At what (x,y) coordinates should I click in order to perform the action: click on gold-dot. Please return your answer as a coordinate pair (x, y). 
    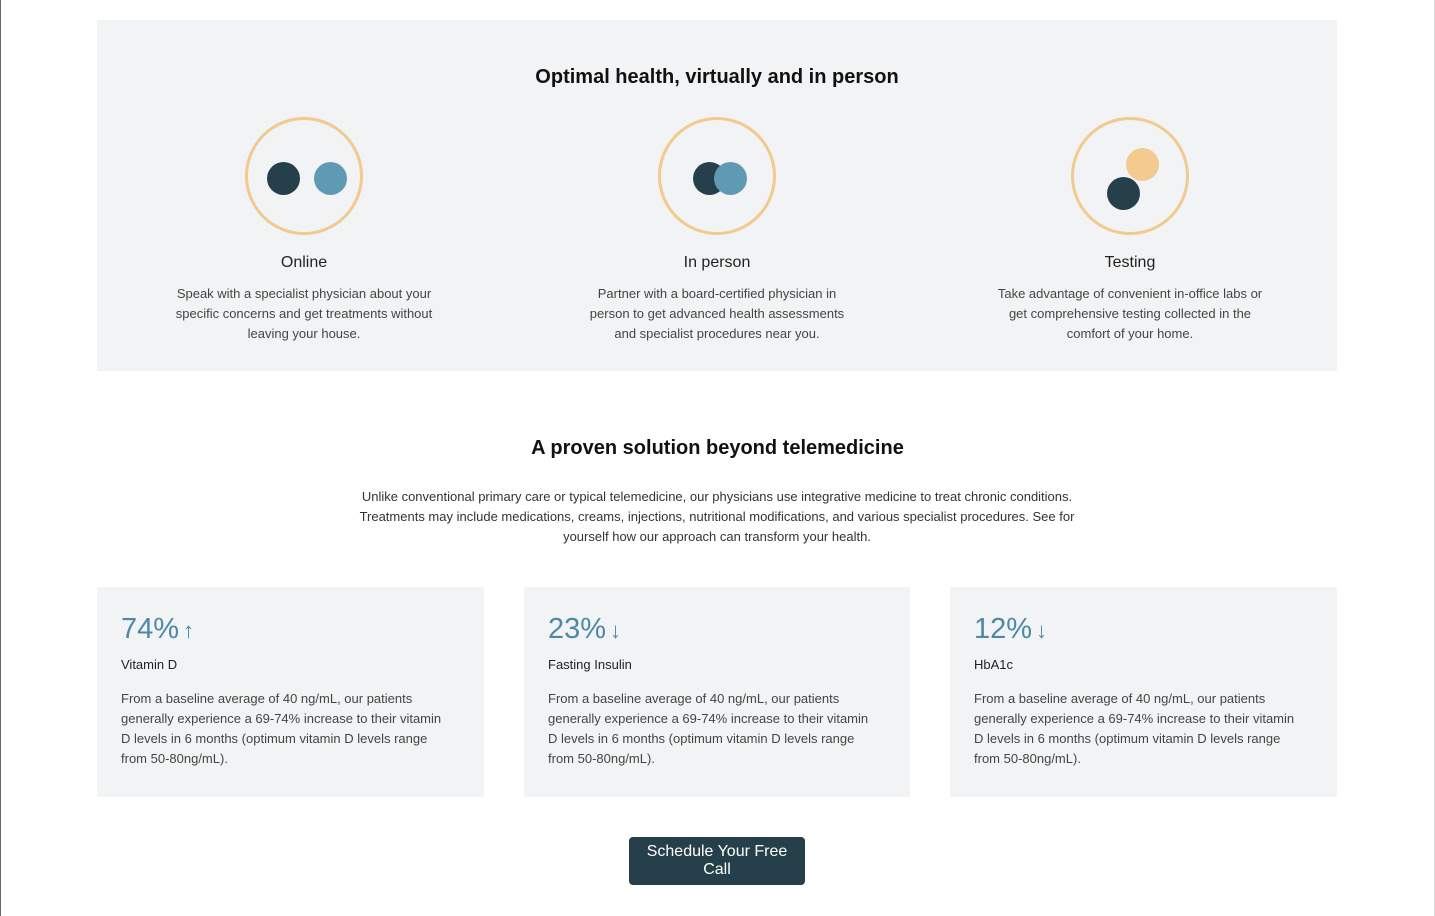
    Looking at the image, I should click on (1142, 164).